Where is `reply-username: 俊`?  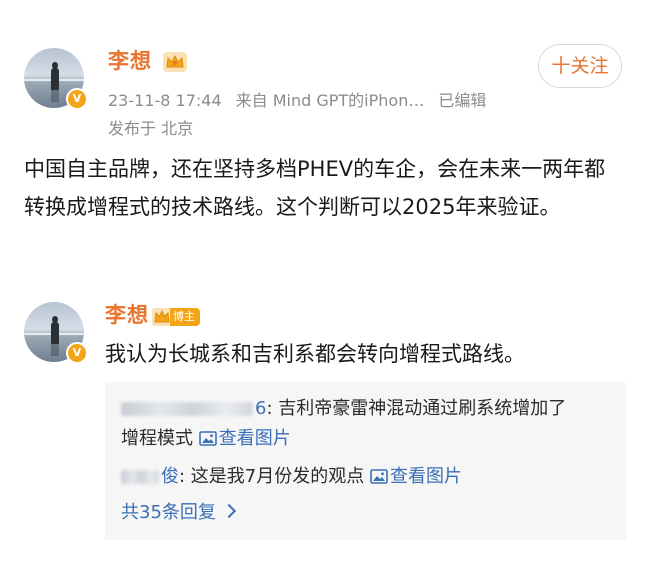 reply-username: 俊 is located at coordinates (150, 476).